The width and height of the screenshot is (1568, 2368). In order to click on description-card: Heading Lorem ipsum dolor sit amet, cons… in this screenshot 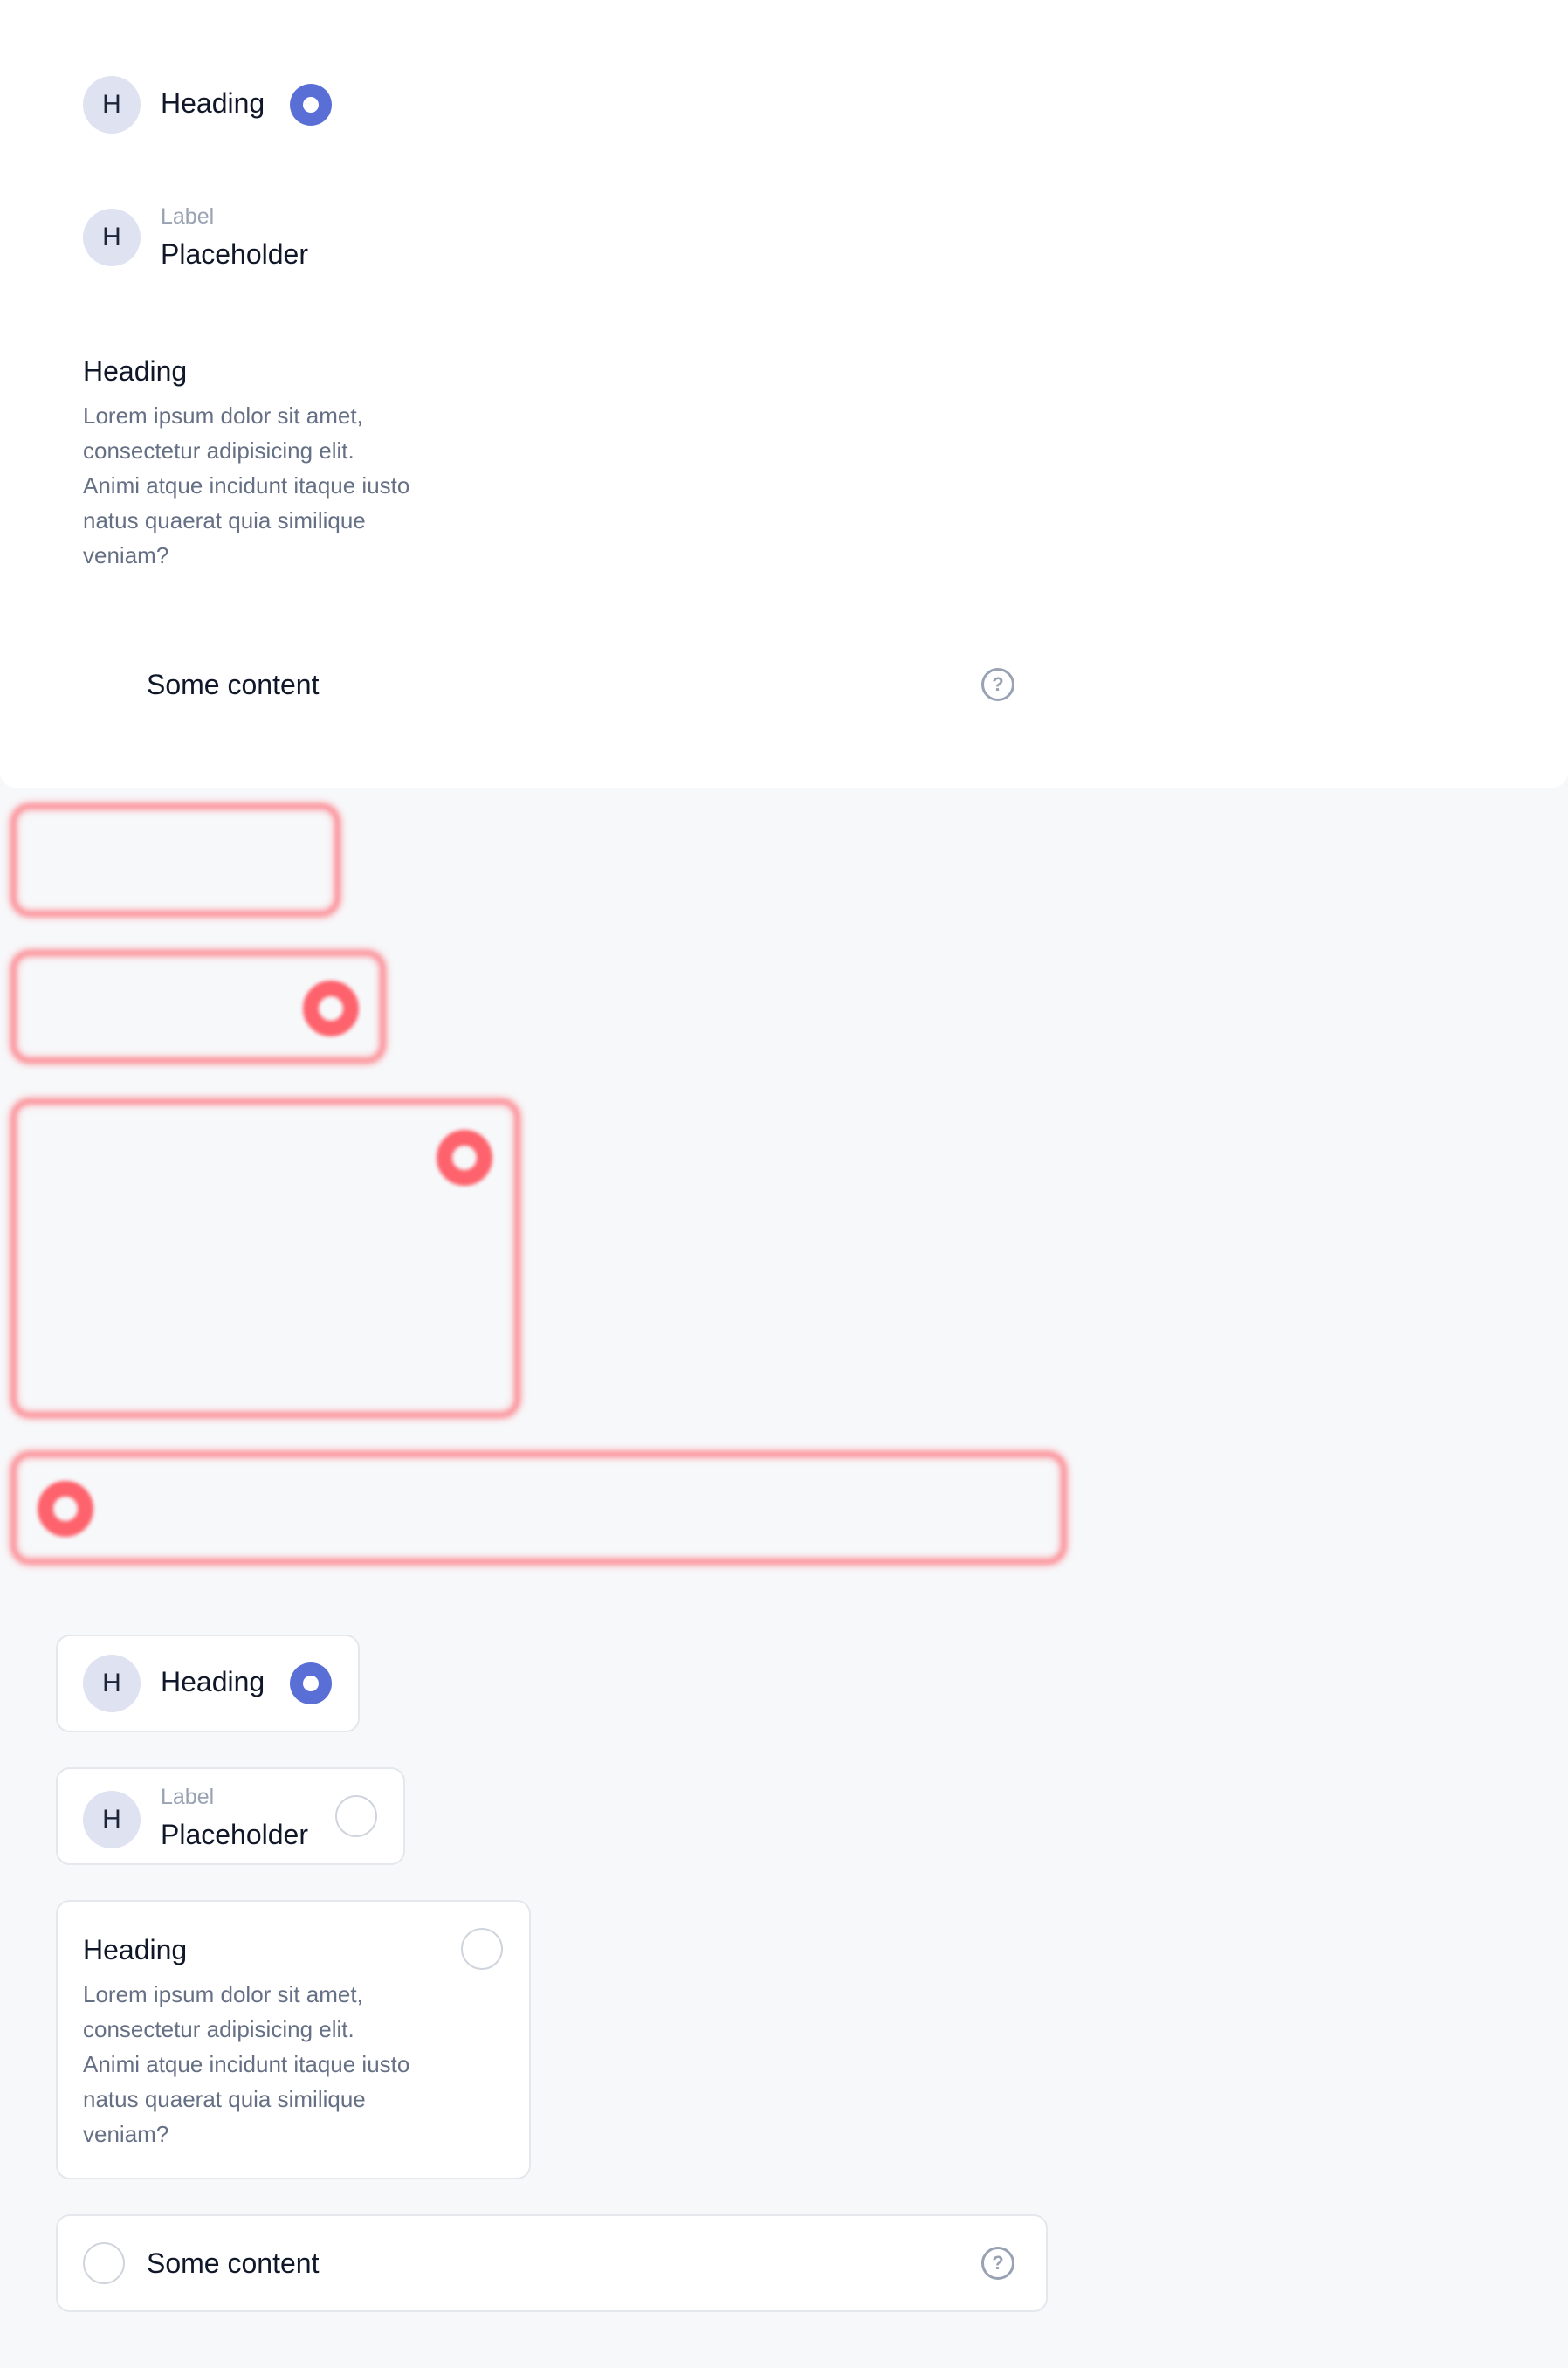, I will do `click(293, 2039)`.